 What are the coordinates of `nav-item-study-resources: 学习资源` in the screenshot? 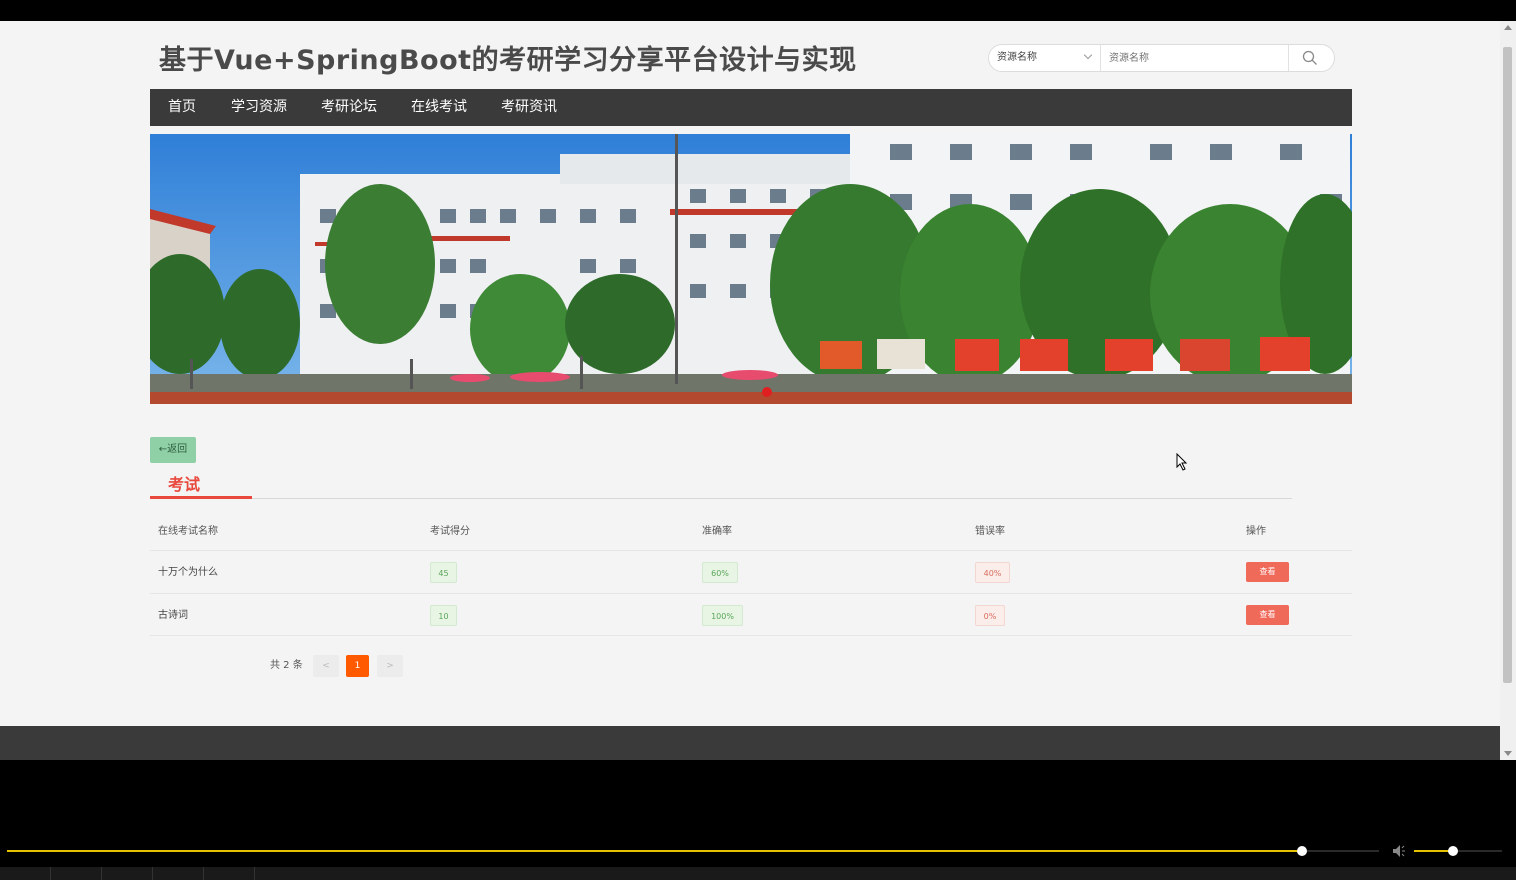 It's located at (259, 107).